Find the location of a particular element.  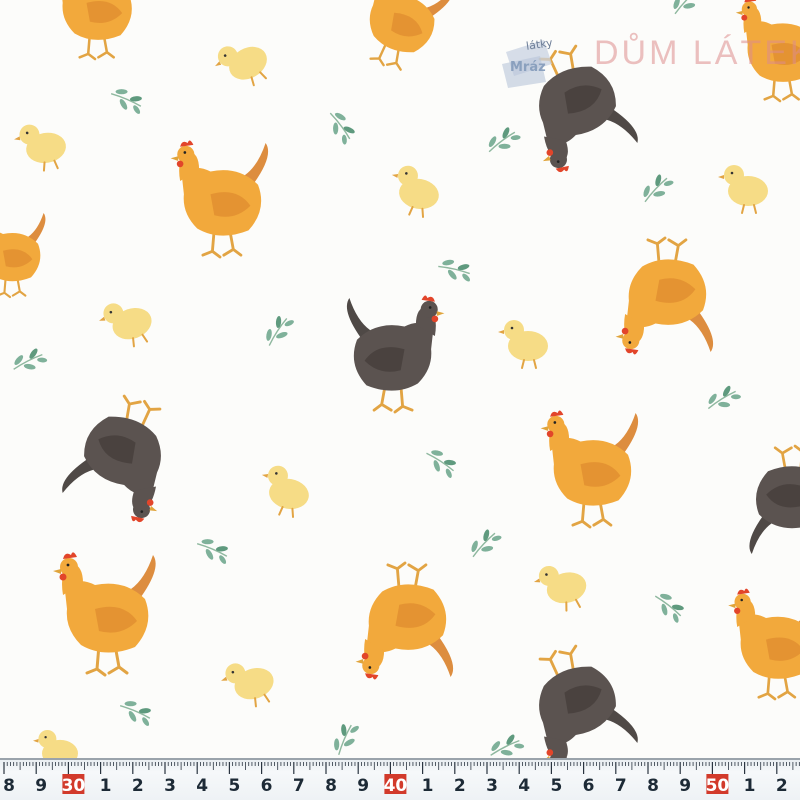

watermark: látky Mráz DŮM LÁTEK.CZ is located at coordinates (650, 63).